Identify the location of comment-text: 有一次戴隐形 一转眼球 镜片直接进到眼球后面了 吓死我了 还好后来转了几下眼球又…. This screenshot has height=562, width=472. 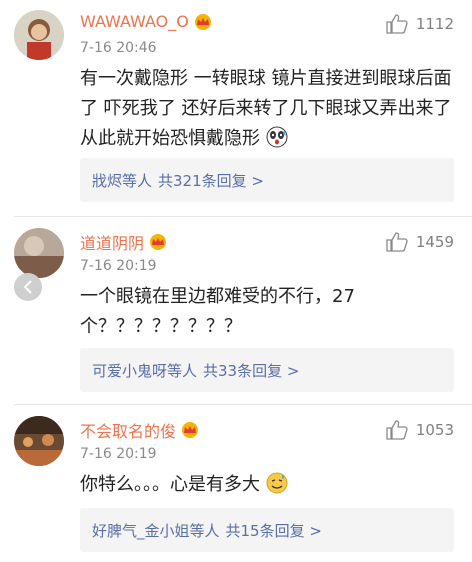
(269, 111).